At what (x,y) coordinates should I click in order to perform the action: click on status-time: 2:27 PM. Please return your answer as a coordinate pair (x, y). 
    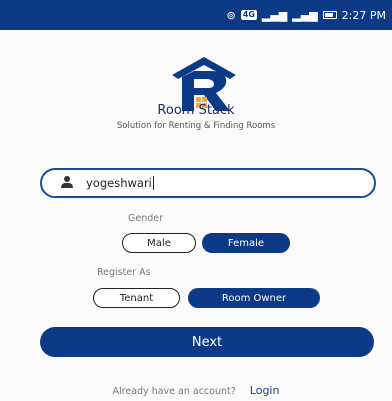
    Looking at the image, I should click on (363, 15).